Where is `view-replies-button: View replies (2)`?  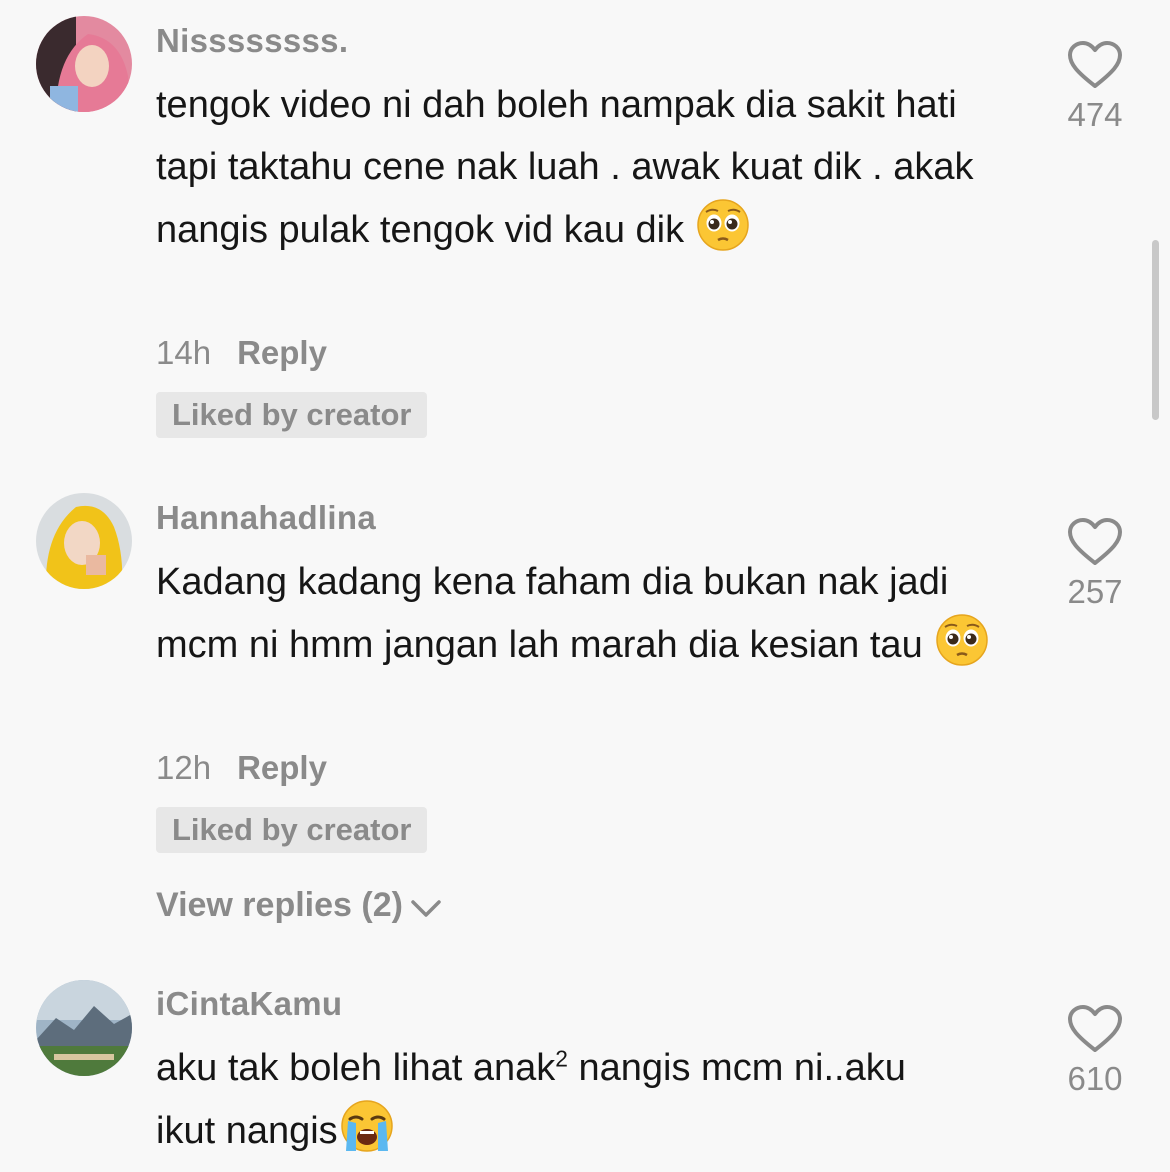
view-replies-button: View replies (2) is located at coordinates (299, 905).